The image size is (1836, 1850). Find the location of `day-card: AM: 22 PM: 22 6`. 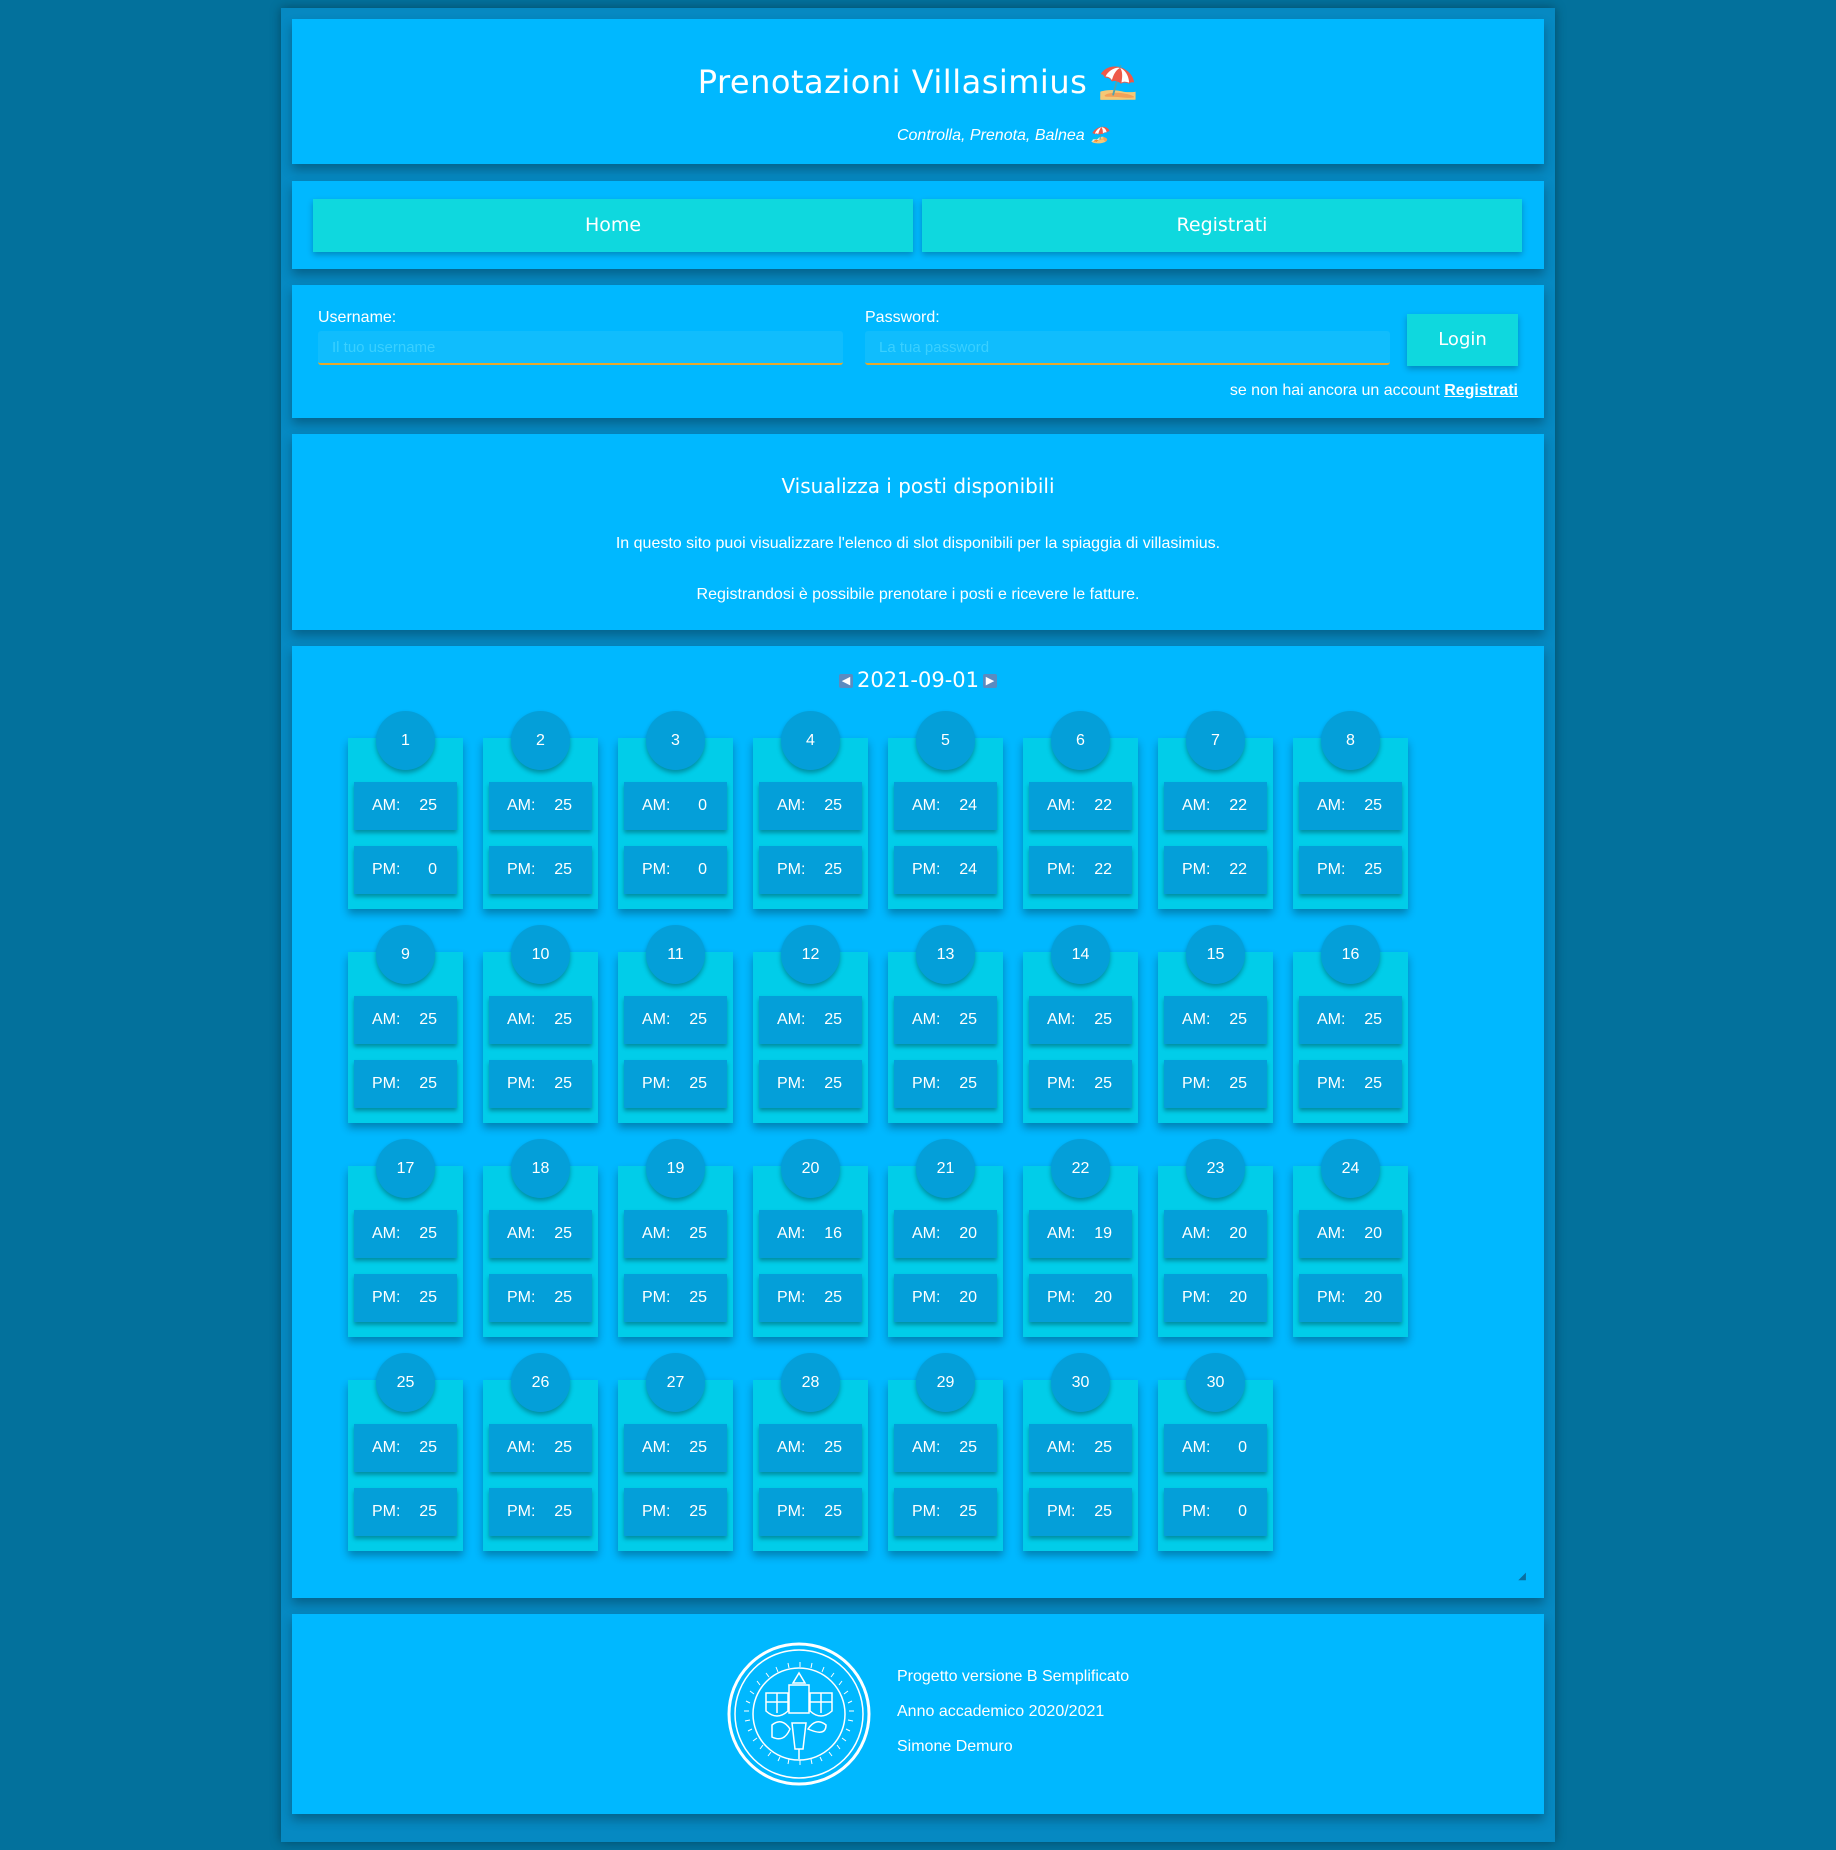

day-card: AM: 22 PM: 22 6 is located at coordinates (1080, 810).